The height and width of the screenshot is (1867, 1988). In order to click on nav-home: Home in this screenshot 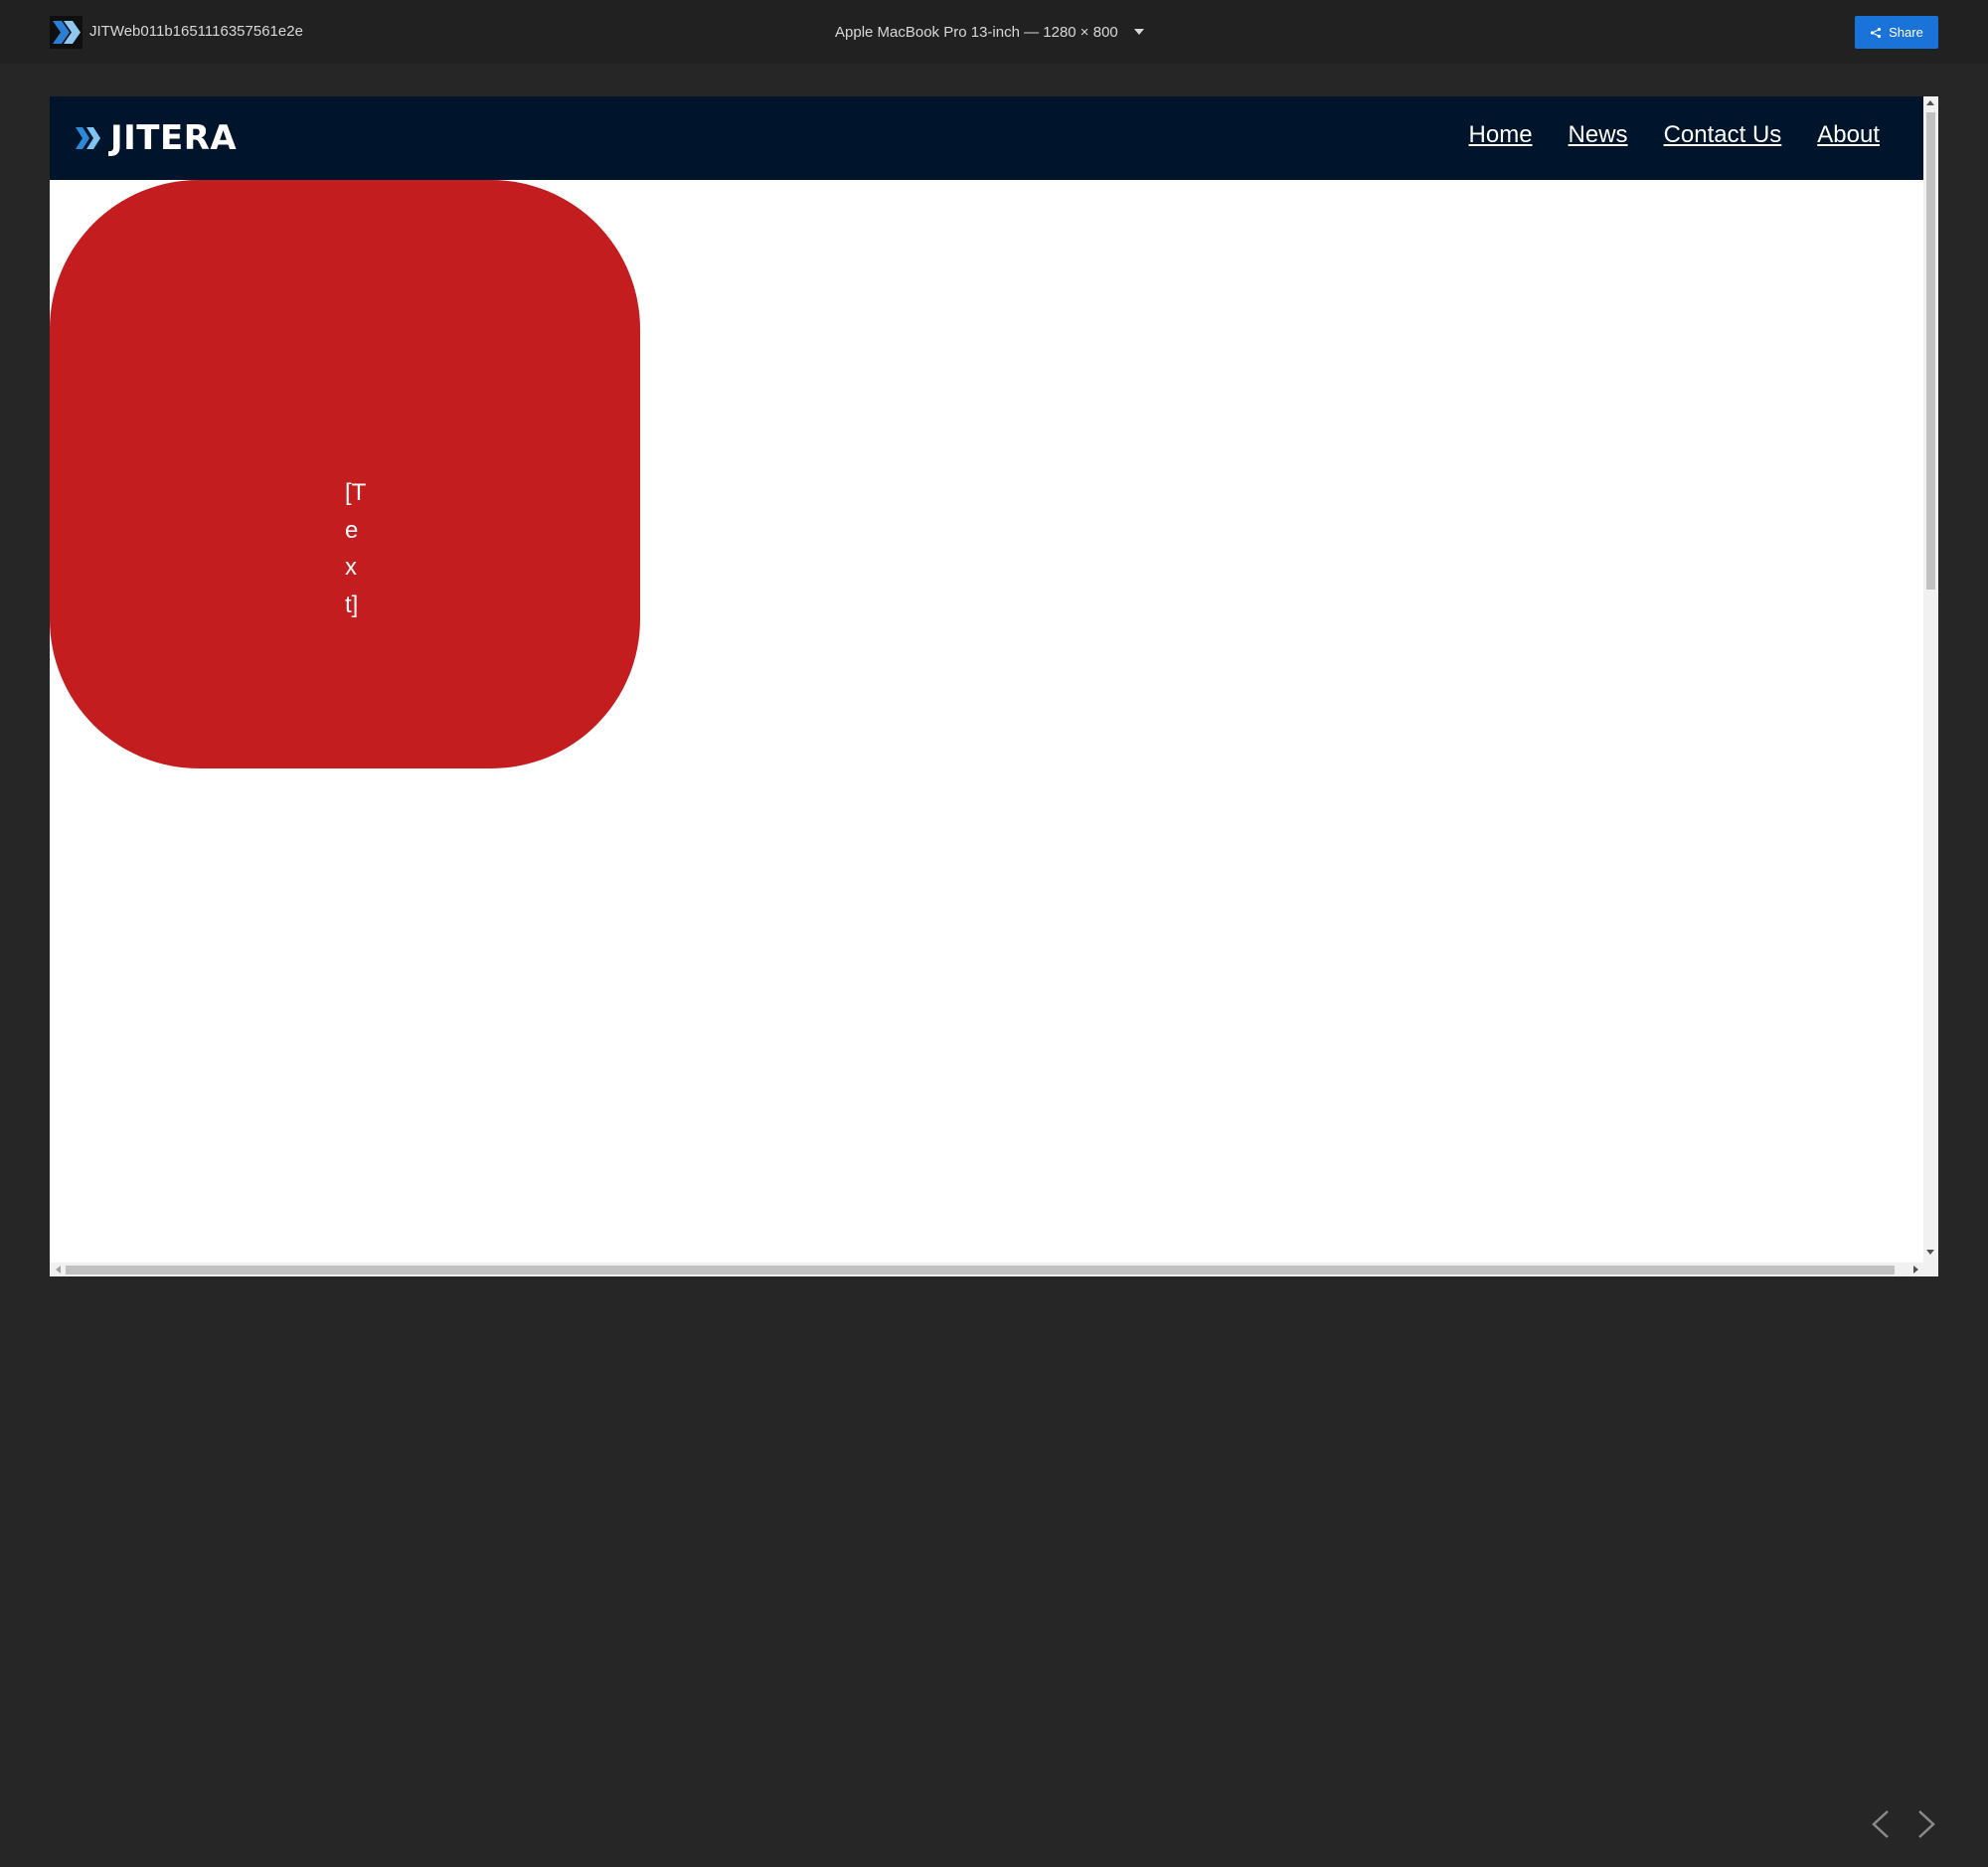, I will do `click(1501, 135)`.